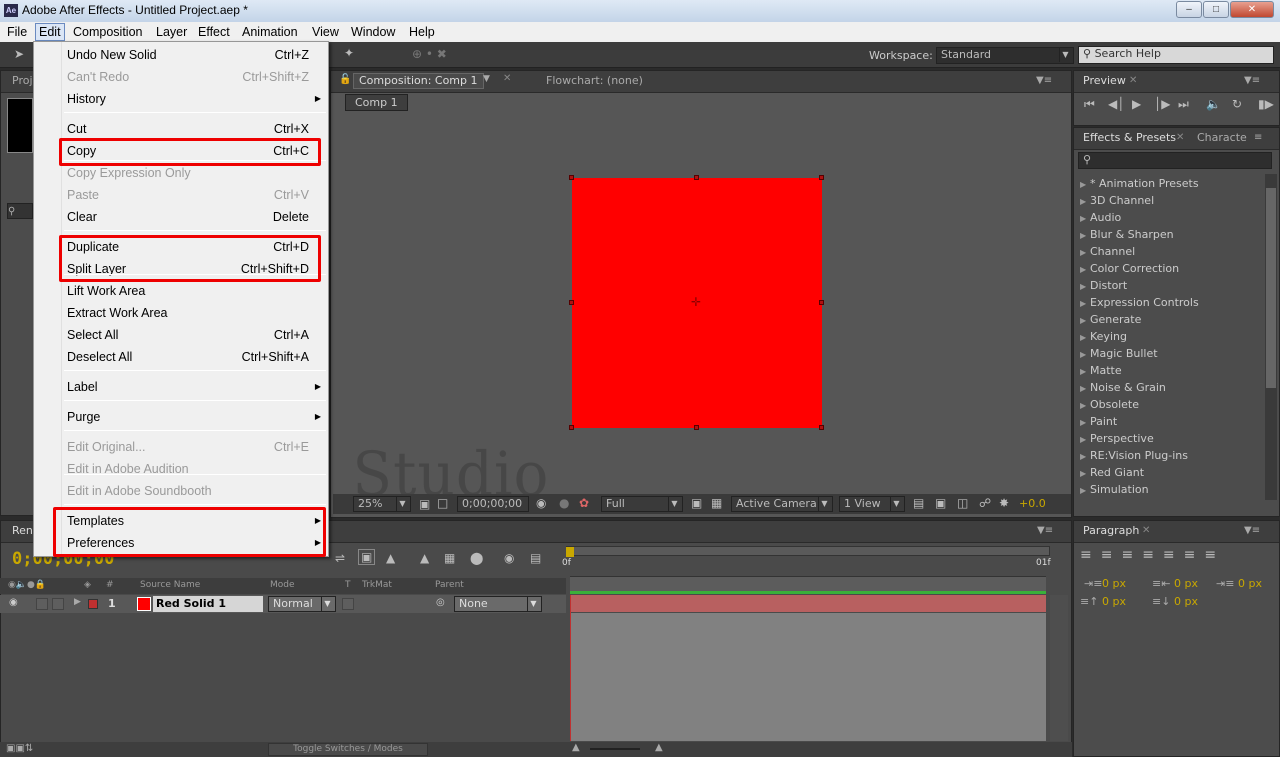 Image resolution: width=1280 pixels, height=757 pixels. I want to click on layer-duration-bar, so click(808, 603).